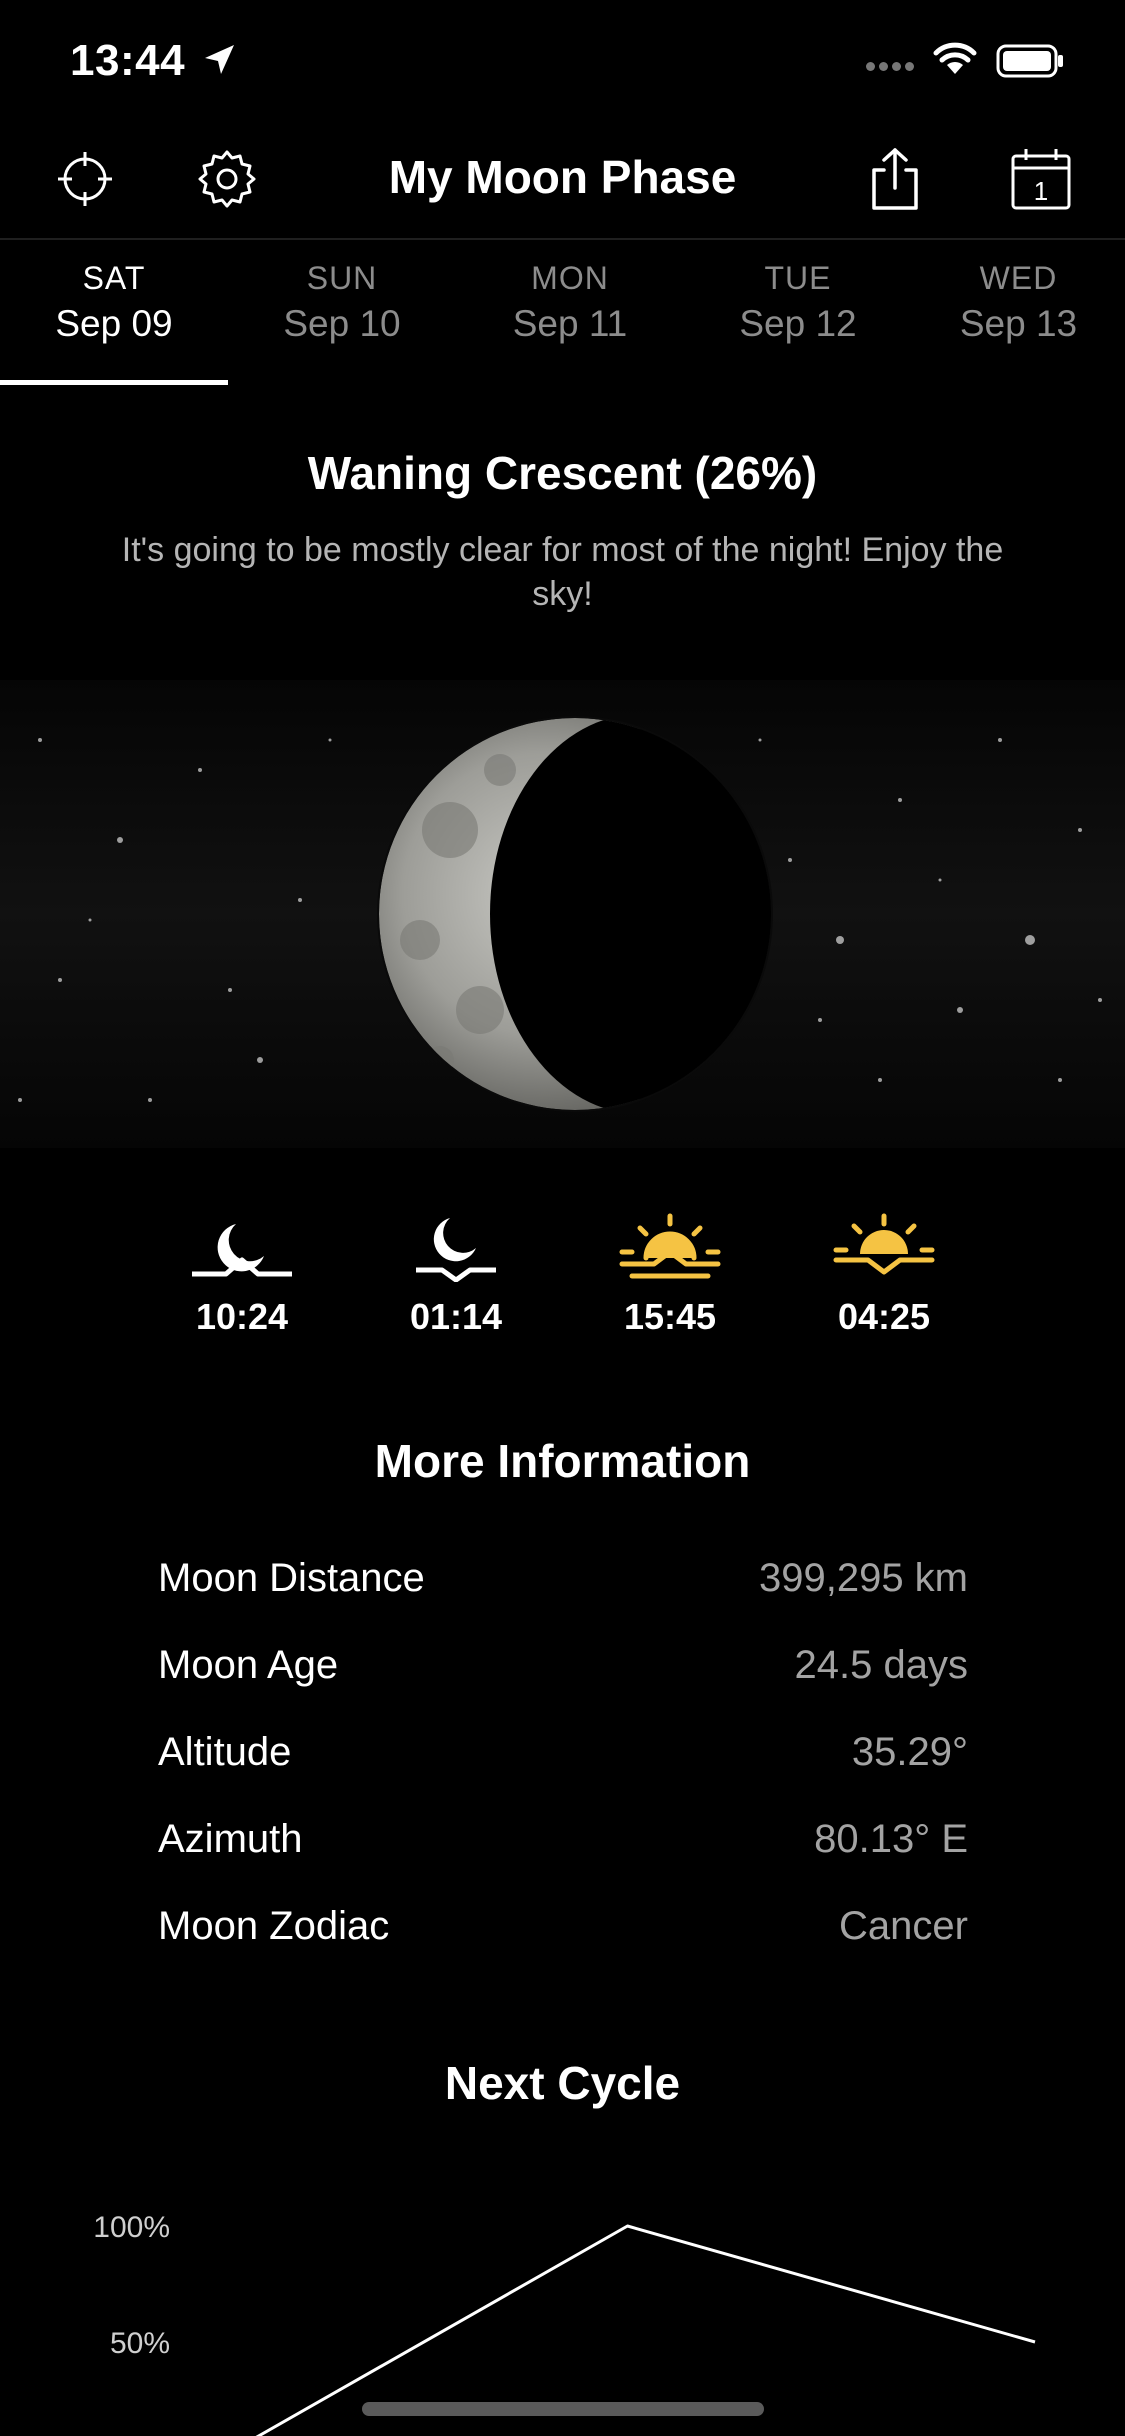 This screenshot has width=1125, height=2436. I want to click on calendar-icon: 1, so click(1041, 179).